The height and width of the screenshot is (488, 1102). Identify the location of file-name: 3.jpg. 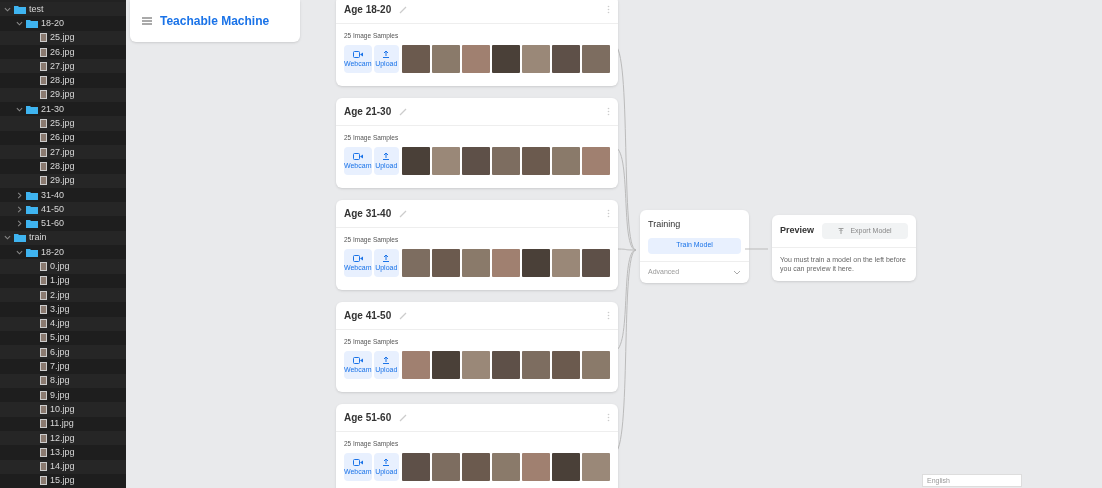
(60, 309).